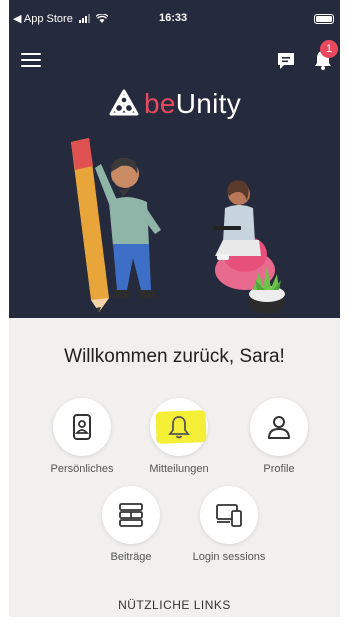 The height and width of the screenshot is (625, 347). Describe the element at coordinates (229, 557) in the screenshot. I see `tile-label: Login sessions` at that location.